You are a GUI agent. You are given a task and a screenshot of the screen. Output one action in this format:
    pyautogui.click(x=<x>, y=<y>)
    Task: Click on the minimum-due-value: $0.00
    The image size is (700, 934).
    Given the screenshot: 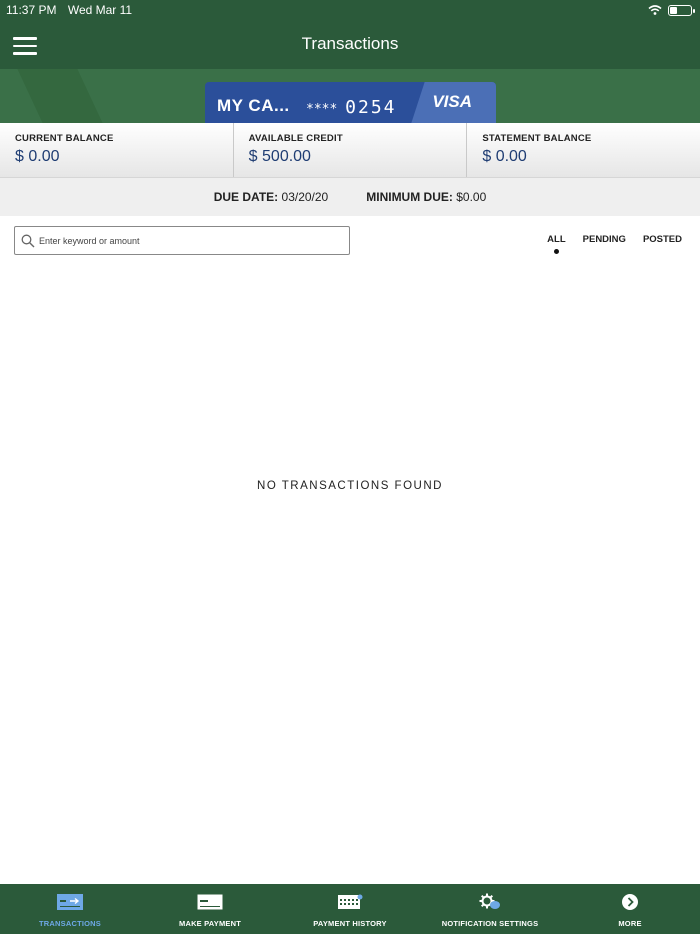 What is the action you would take?
    pyautogui.click(x=471, y=197)
    